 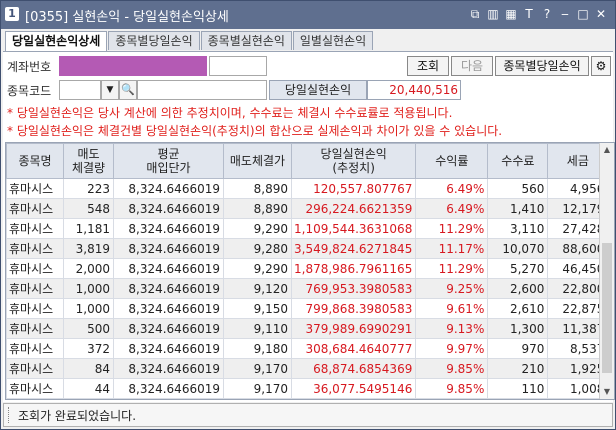 What do you see at coordinates (12, 14) in the screenshot?
I see `window-number-icon: 1` at bounding box center [12, 14].